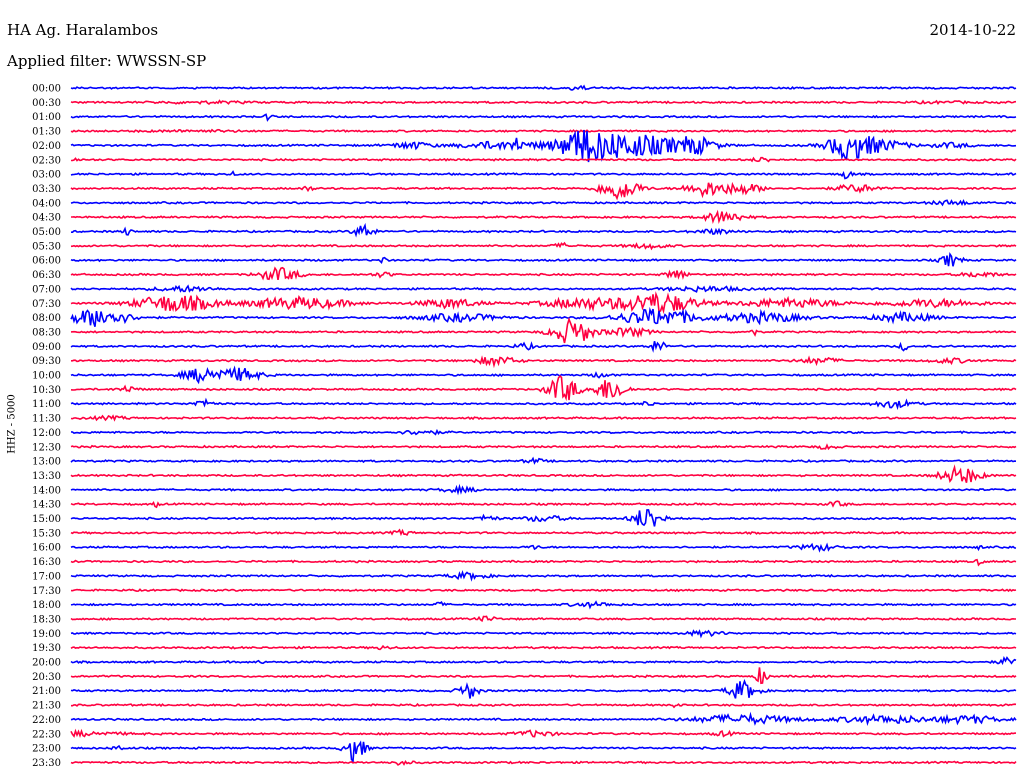  What do you see at coordinates (46, 519) in the screenshot?
I see `trace-time-label: 15:00` at bounding box center [46, 519].